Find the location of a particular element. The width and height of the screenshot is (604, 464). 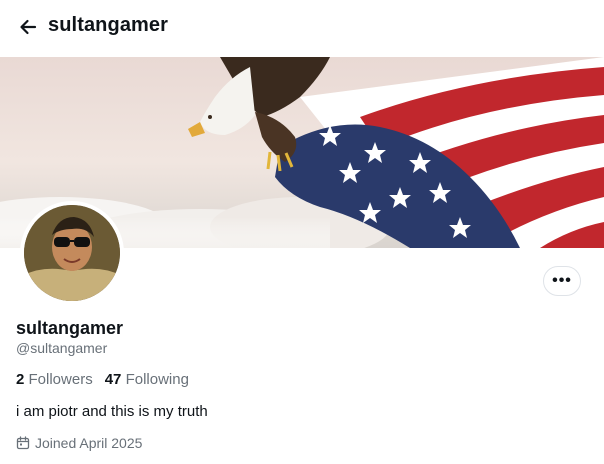

page-title: sultangamer is located at coordinates (108, 25).